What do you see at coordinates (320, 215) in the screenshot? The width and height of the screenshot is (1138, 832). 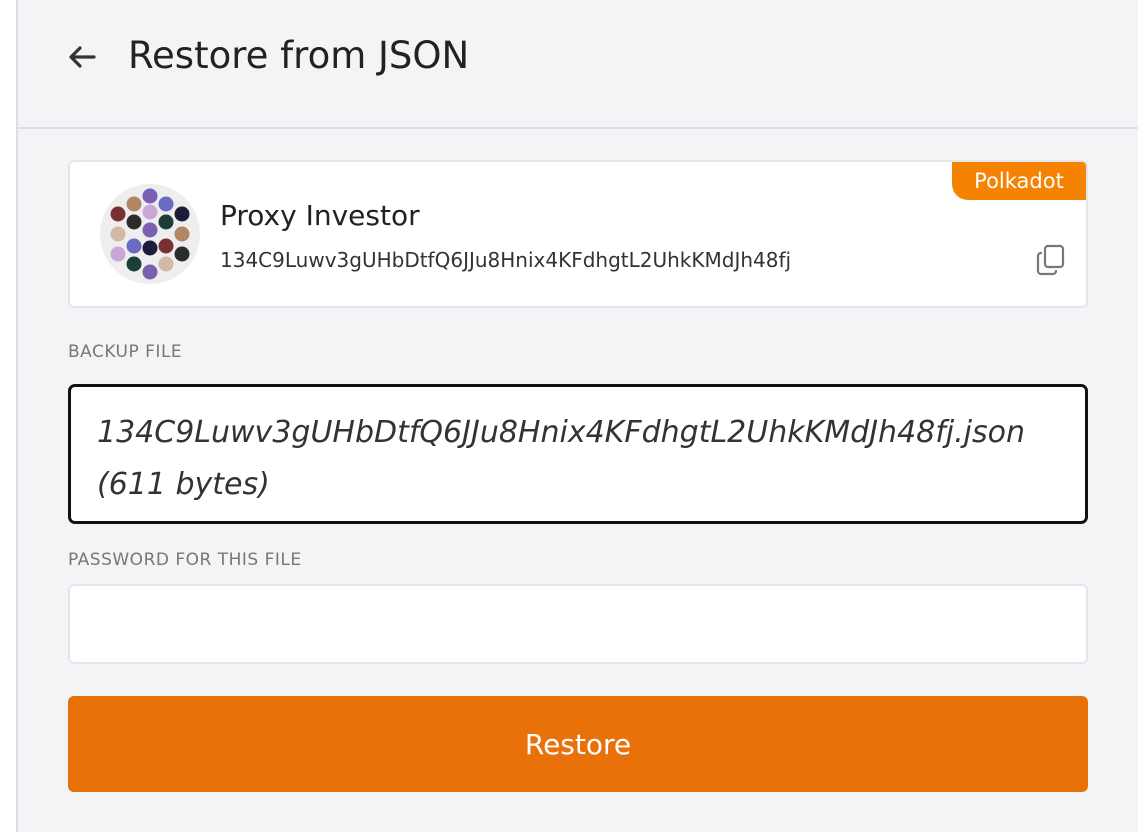 I see `account-name: Proxy Investor` at bounding box center [320, 215].